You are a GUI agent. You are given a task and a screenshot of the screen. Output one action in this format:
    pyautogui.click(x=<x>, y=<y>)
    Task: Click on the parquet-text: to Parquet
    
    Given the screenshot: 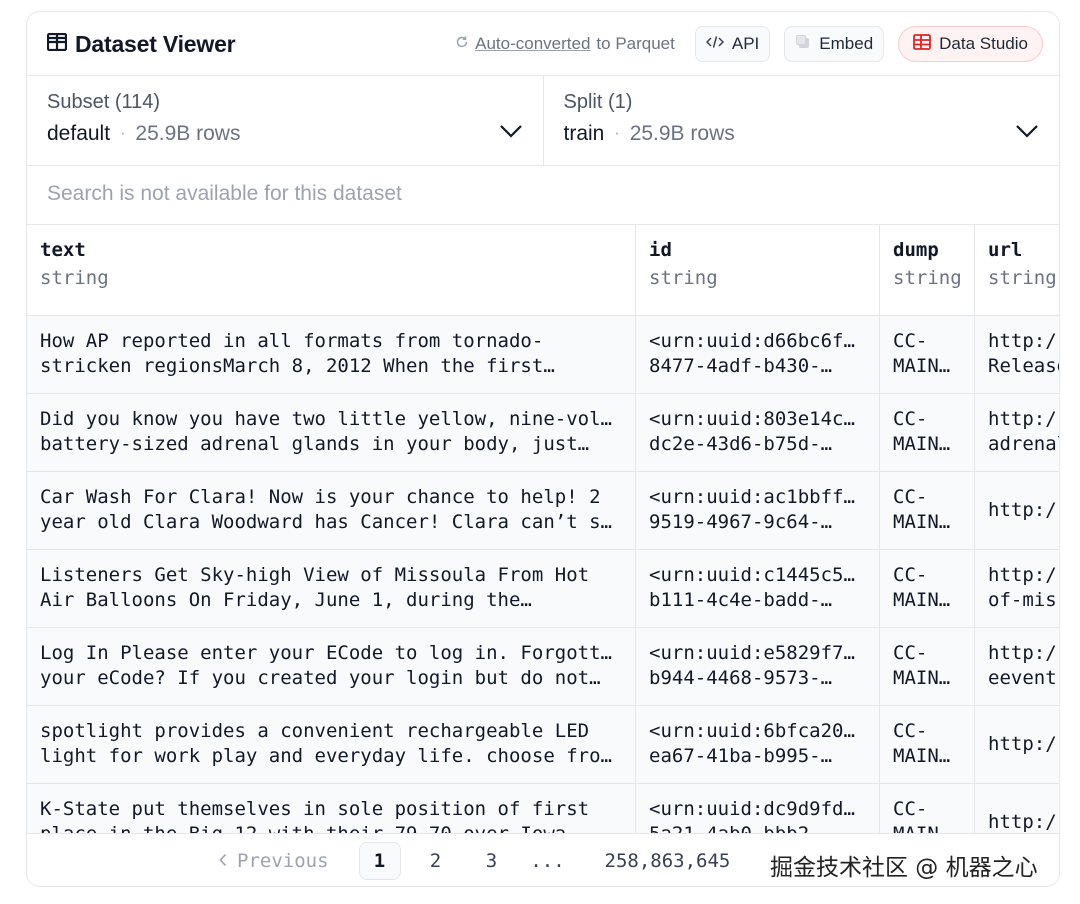 What is the action you would take?
    pyautogui.click(x=635, y=43)
    